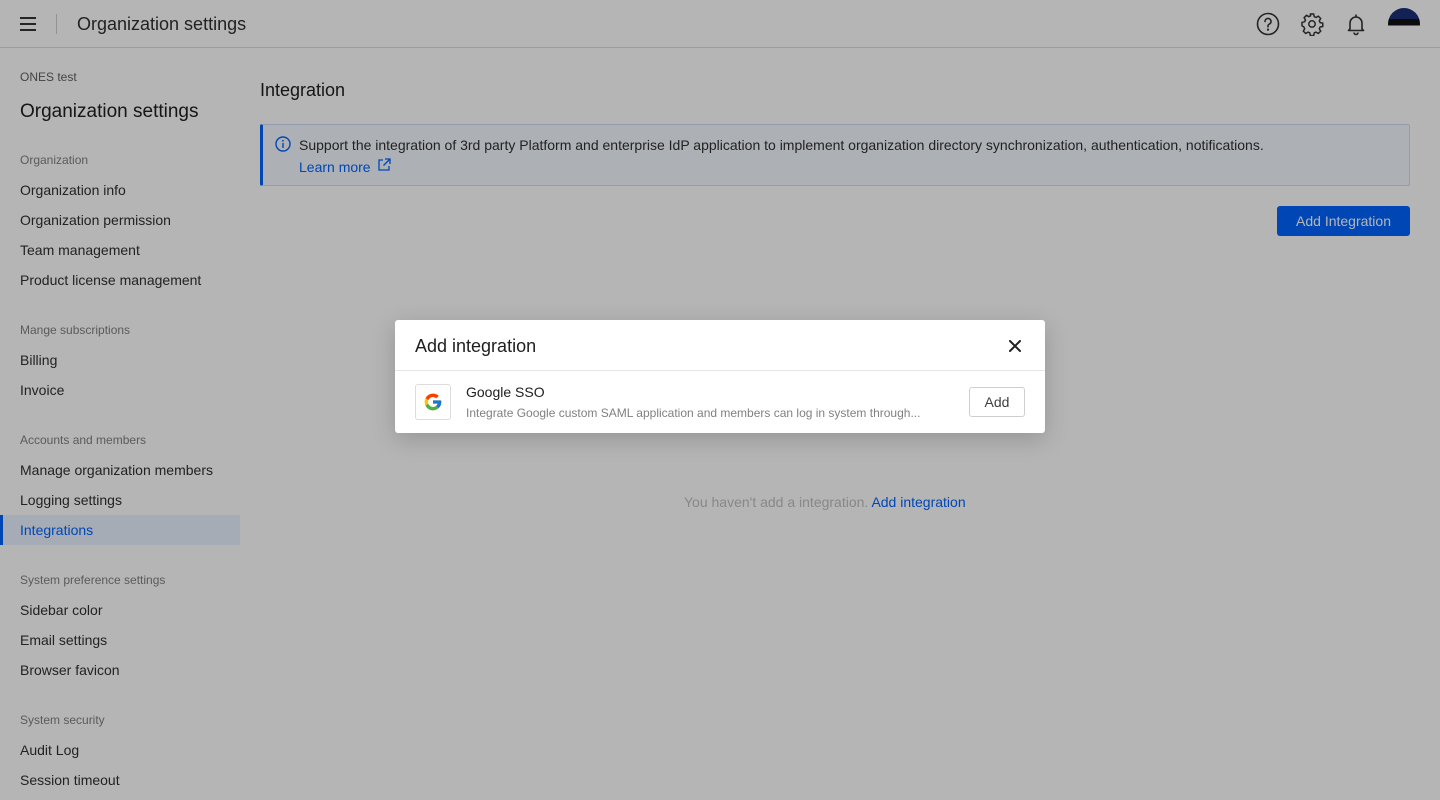 The width and height of the screenshot is (1440, 800). What do you see at coordinates (1015, 346) in the screenshot?
I see `close-icon` at bounding box center [1015, 346].